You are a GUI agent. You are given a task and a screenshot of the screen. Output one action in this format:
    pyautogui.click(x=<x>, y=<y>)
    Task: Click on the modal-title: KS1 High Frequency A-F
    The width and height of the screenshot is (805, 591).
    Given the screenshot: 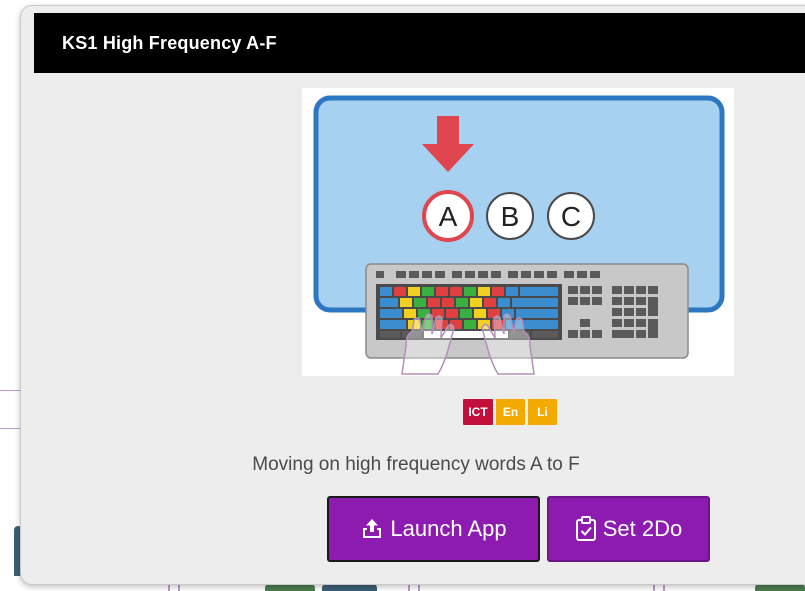 What is the action you would take?
    pyautogui.click(x=169, y=42)
    